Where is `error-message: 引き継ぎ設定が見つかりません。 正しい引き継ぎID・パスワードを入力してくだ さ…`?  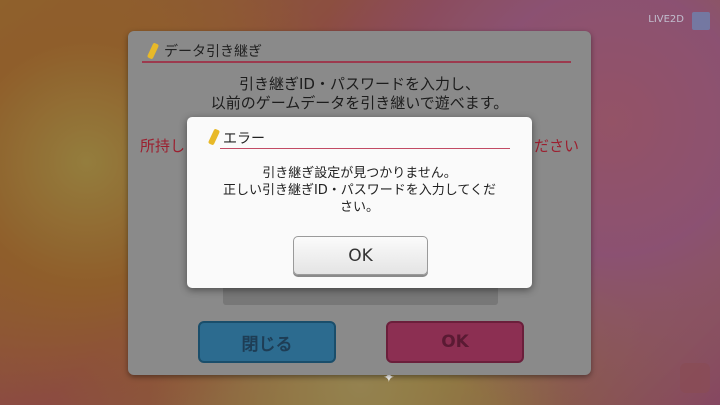 error-message: 引き継ぎ設定が見つかりません。 正しい引き継ぎID・パスワードを入力してくだ さ… is located at coordinates (359, 190).